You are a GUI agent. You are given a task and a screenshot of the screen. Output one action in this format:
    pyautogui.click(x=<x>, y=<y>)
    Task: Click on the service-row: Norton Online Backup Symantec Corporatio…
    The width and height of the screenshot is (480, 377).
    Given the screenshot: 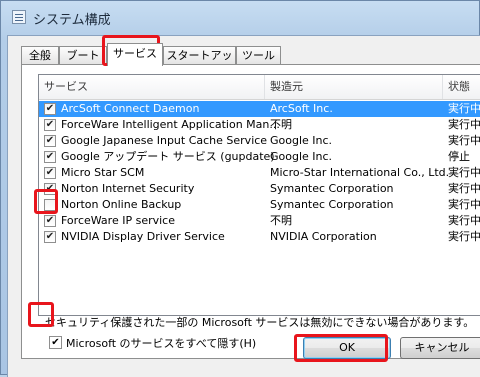 What is the action you would take?
    pyautogui.click(x=259, y=205)
    